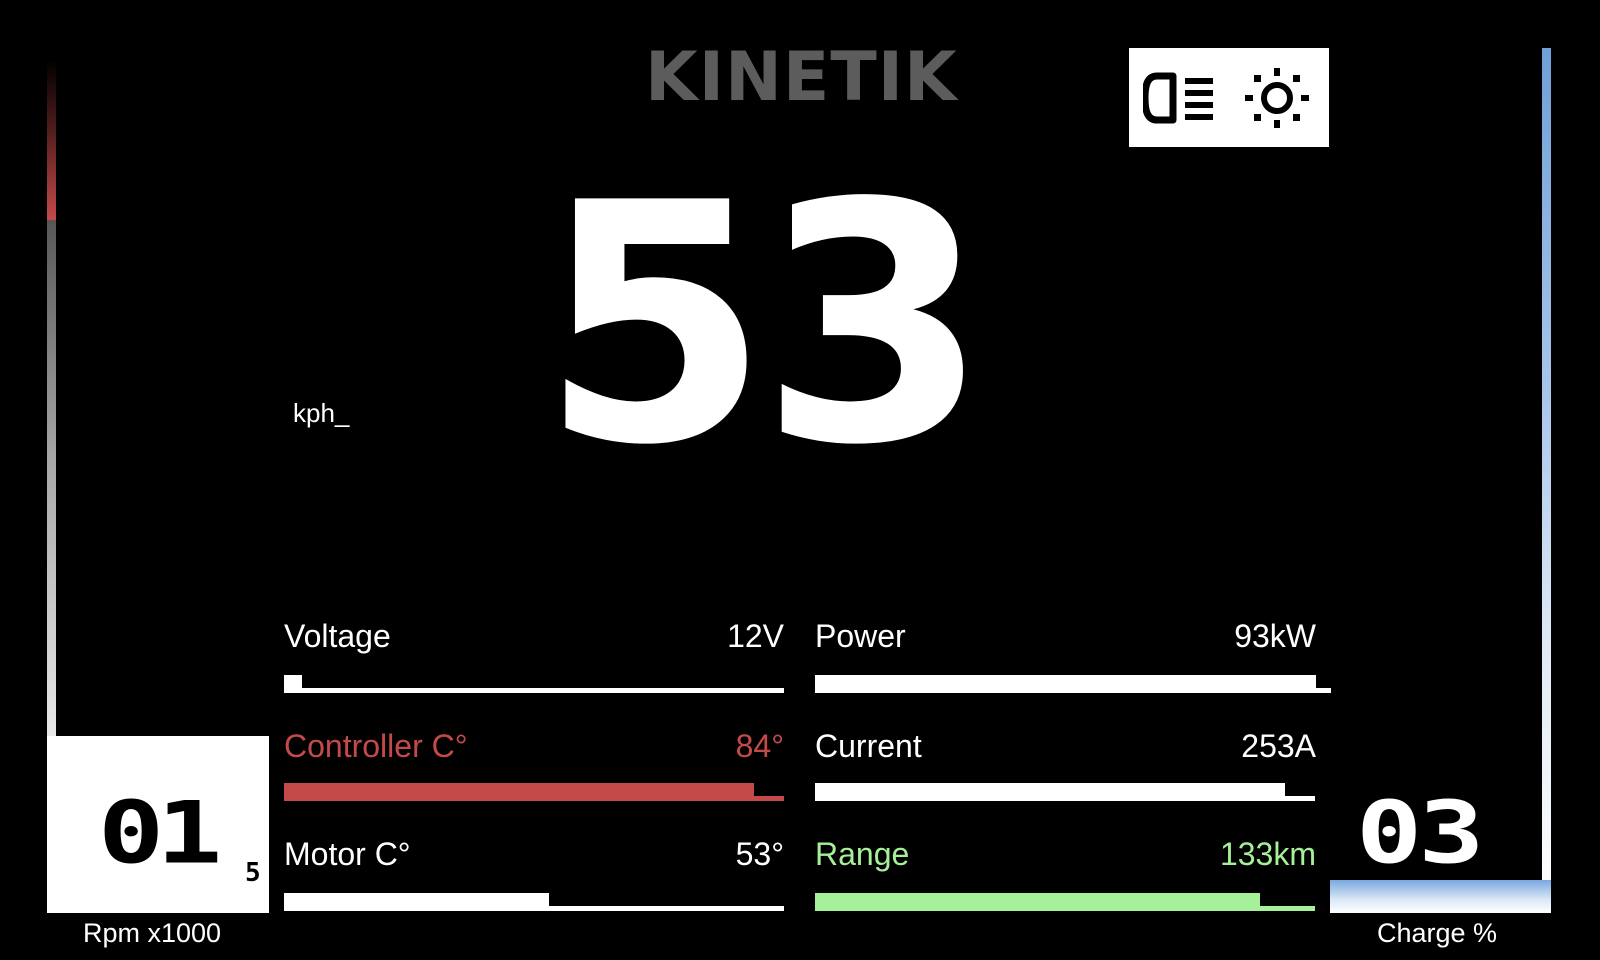  Describe the element at coordinates (416, 902) in the screenshot. I see `motor-temp-bar-fill` at that location.